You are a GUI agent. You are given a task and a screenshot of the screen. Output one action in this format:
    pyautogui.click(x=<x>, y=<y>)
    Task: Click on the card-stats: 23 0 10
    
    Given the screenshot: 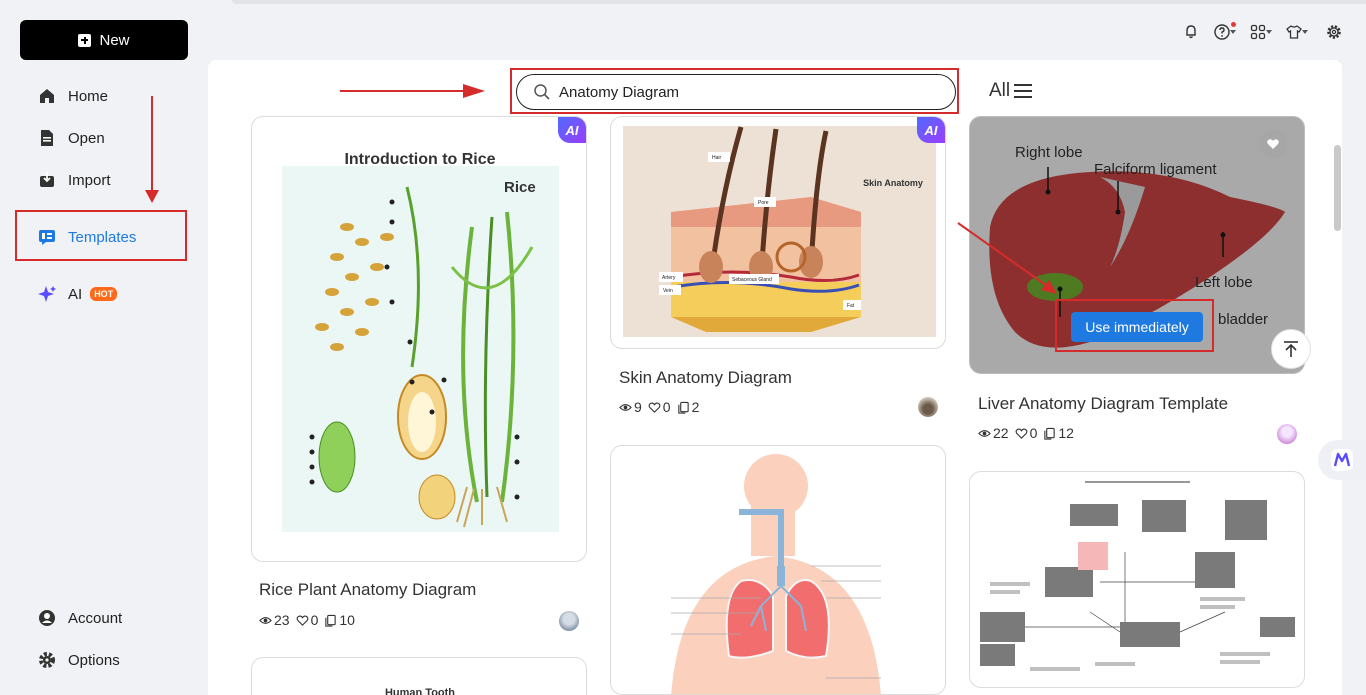 What is the action you would take?
    pyautogui.click(x=307, y=620)
    